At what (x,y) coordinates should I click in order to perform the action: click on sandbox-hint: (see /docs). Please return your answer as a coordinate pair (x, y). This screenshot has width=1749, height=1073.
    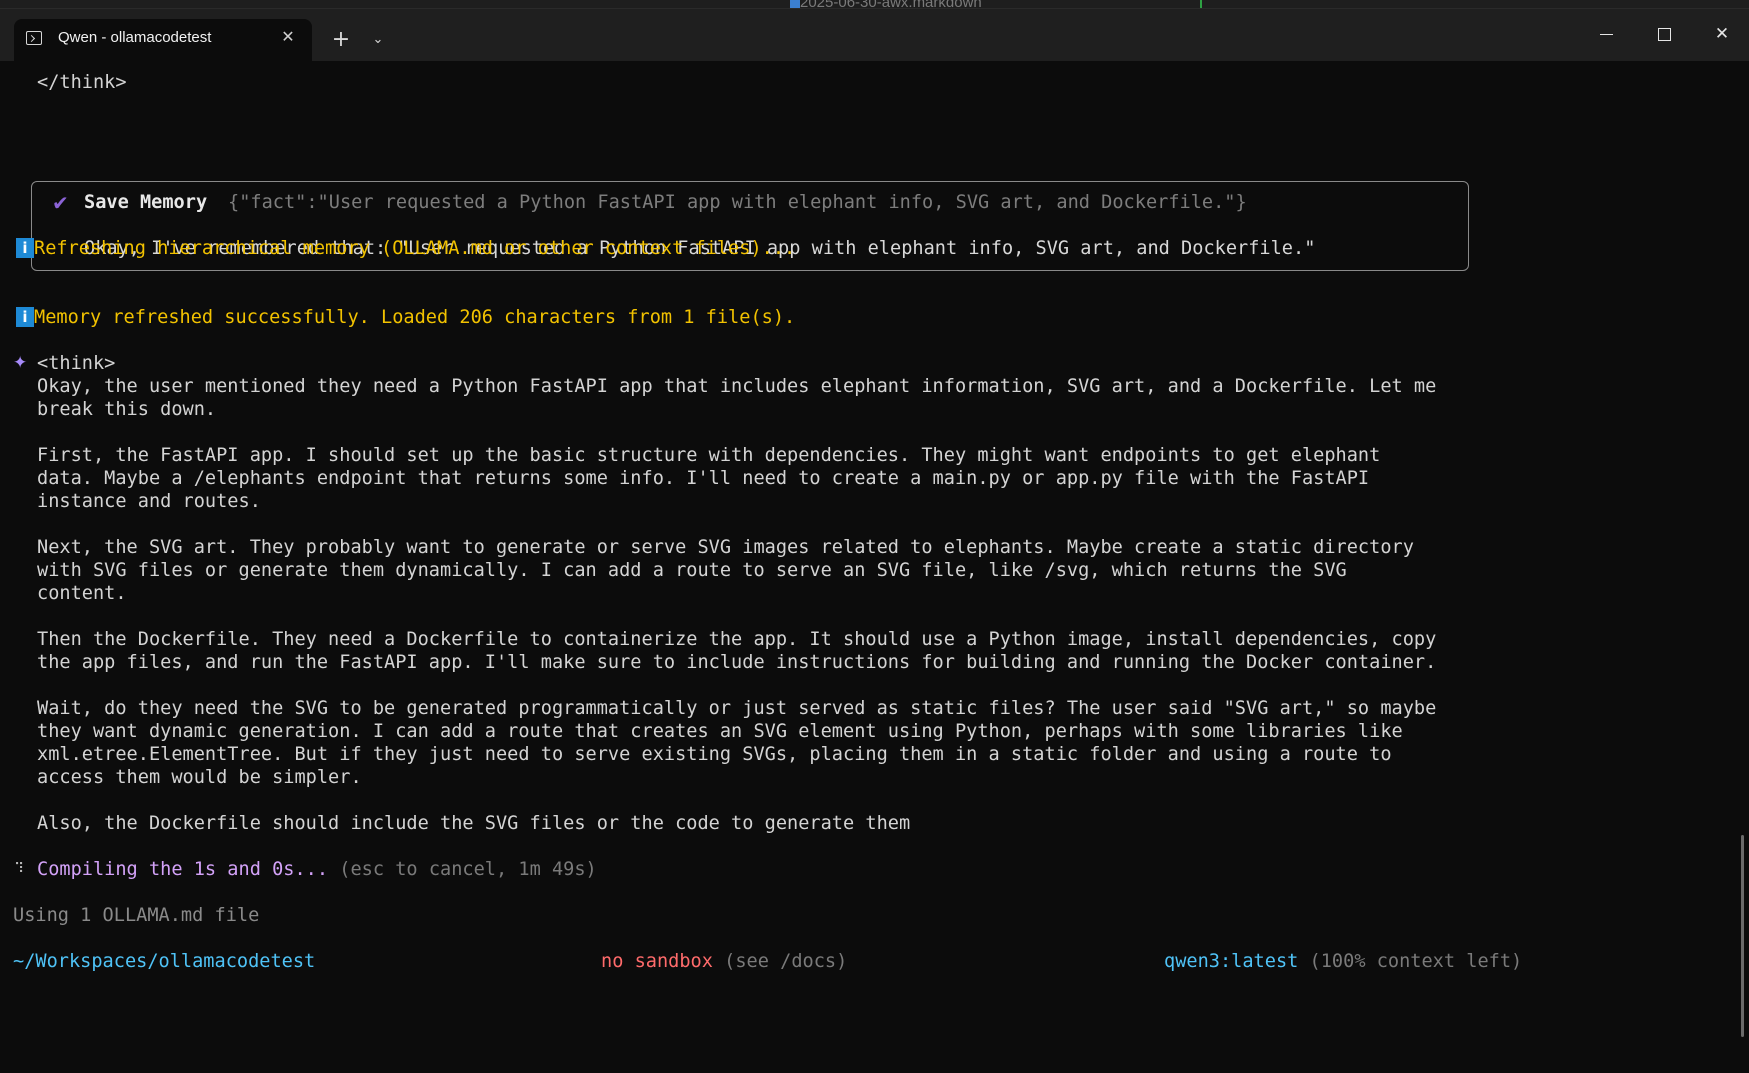
    Looking at the image, I should click on (786, 961).